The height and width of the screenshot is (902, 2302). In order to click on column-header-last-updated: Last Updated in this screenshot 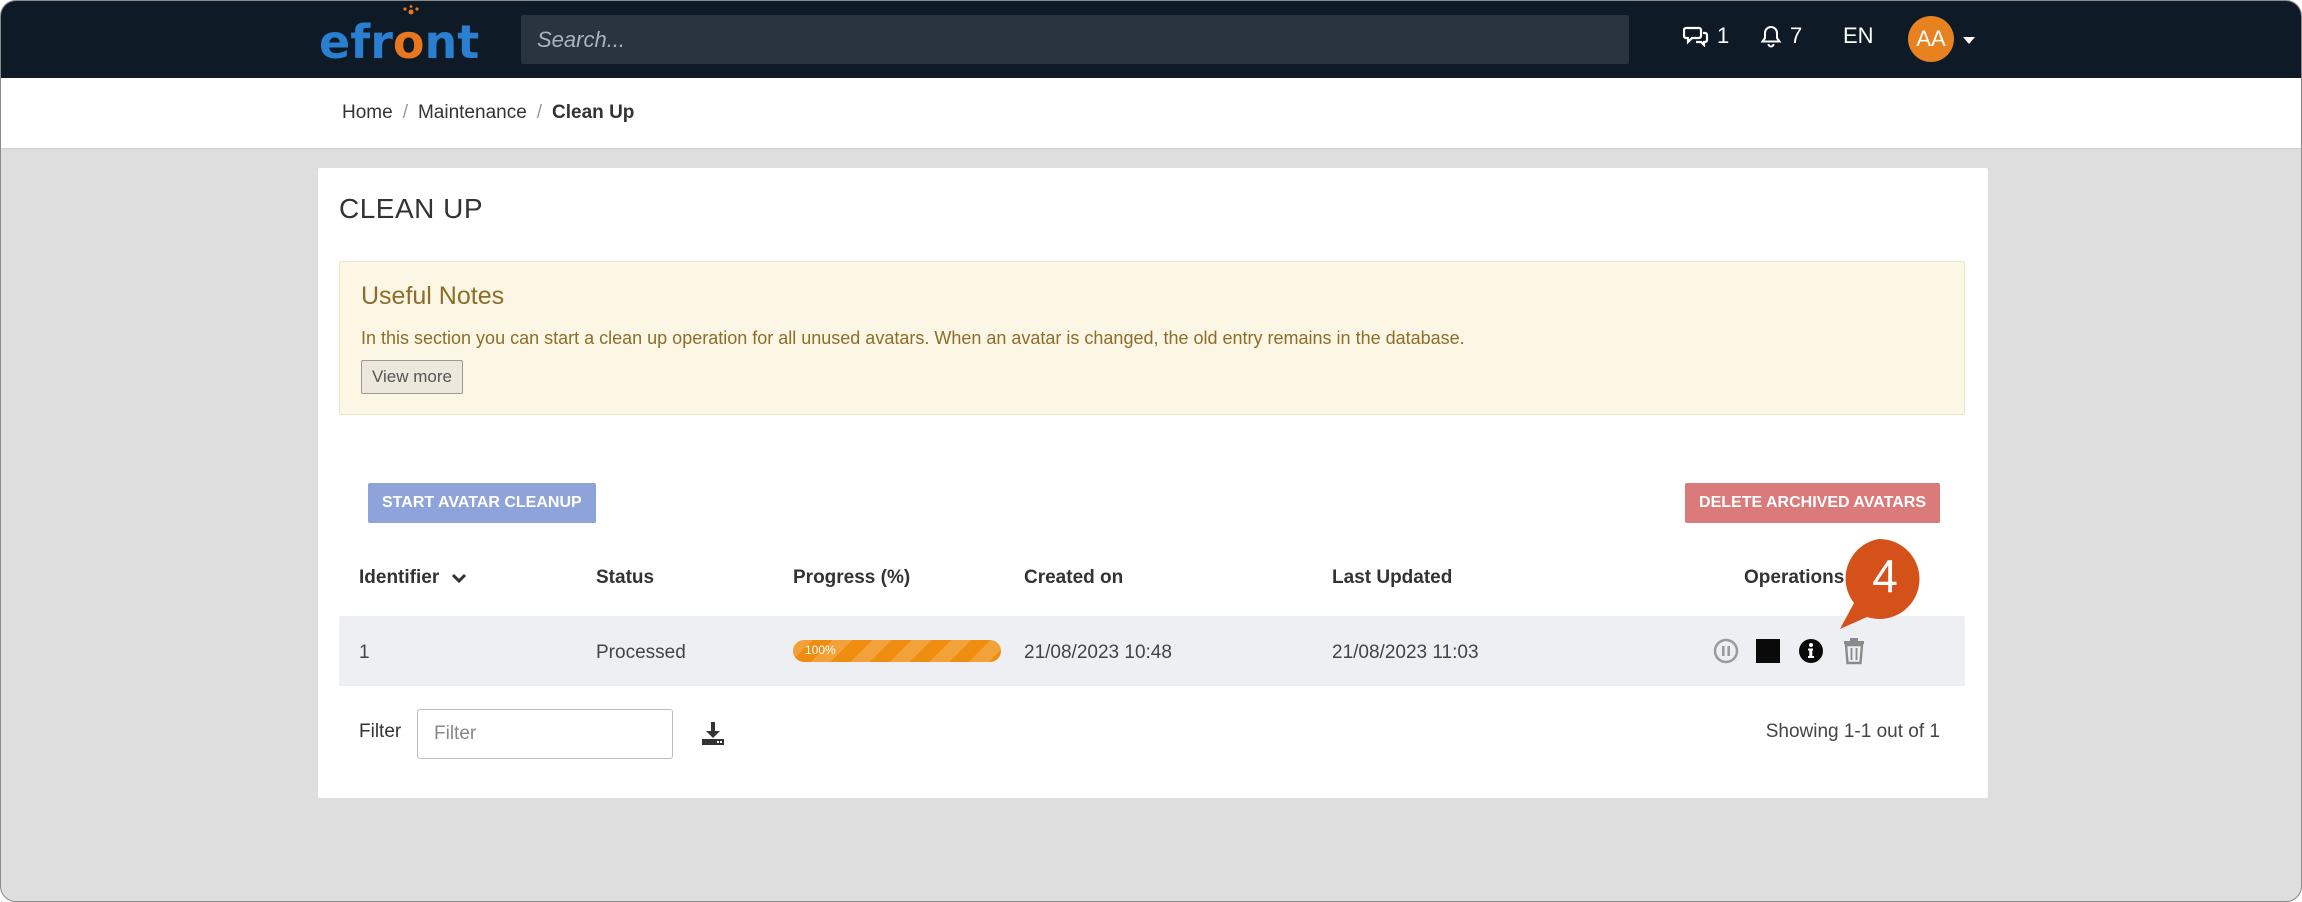, I will do `click(1392, 578)`.